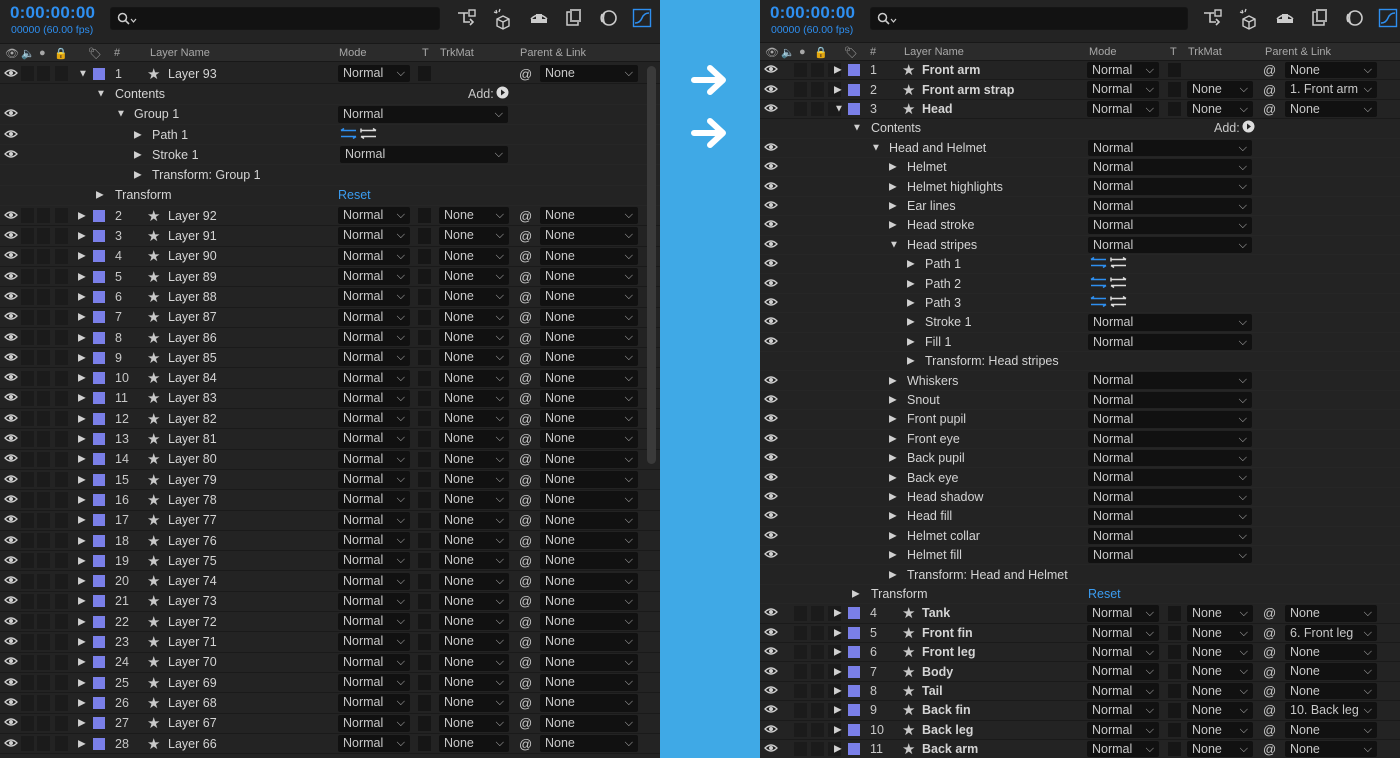 This screenshot has width=1400, height=758. Describe the element at coordinates (1080, 148) in the screenshot. I see `head-helmet-group-row: ▼ Head and Helmet Normal ⌵` at that location.